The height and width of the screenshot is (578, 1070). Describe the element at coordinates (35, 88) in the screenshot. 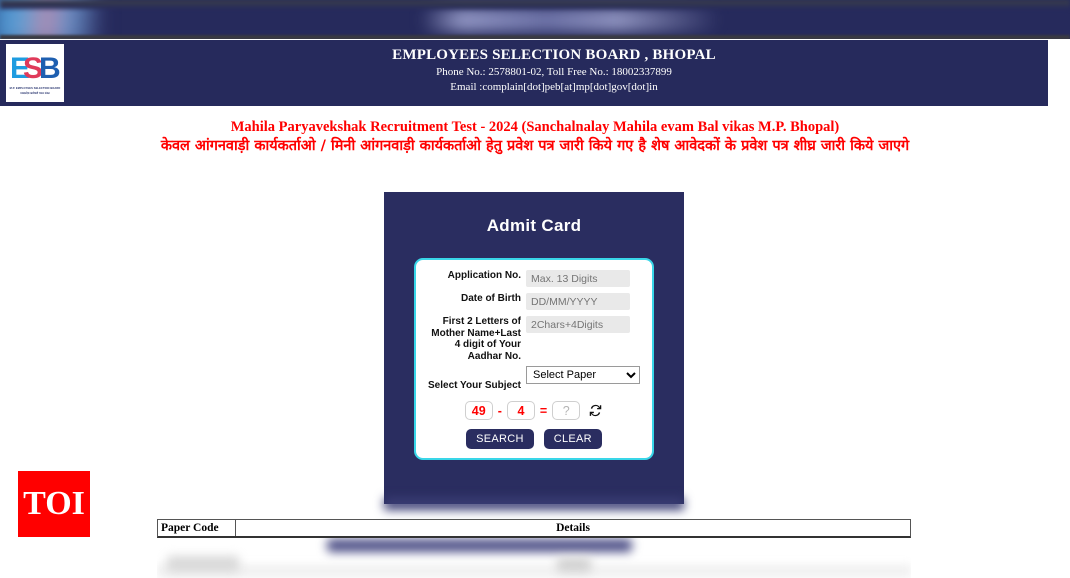

I see `esb-logo-caption-en: M.P. EMPLOYEES SELECTION BOARD` at that location.